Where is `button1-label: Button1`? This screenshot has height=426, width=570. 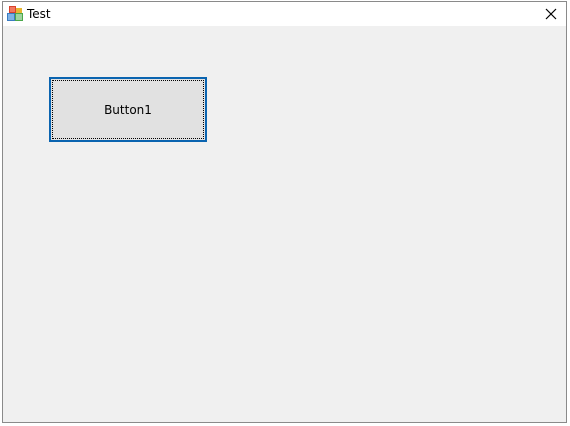
button1-label: Button1 is located at coordinates (128, 109).